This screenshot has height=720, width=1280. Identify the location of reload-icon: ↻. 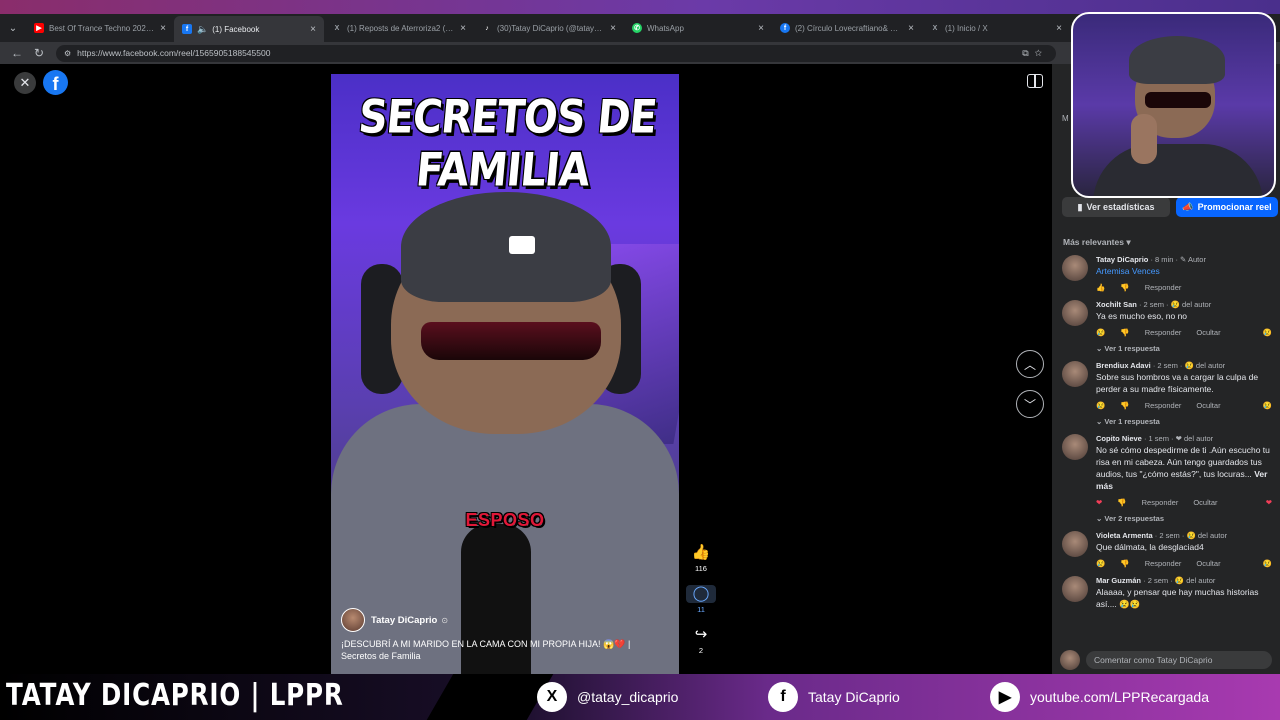
(39, 53).